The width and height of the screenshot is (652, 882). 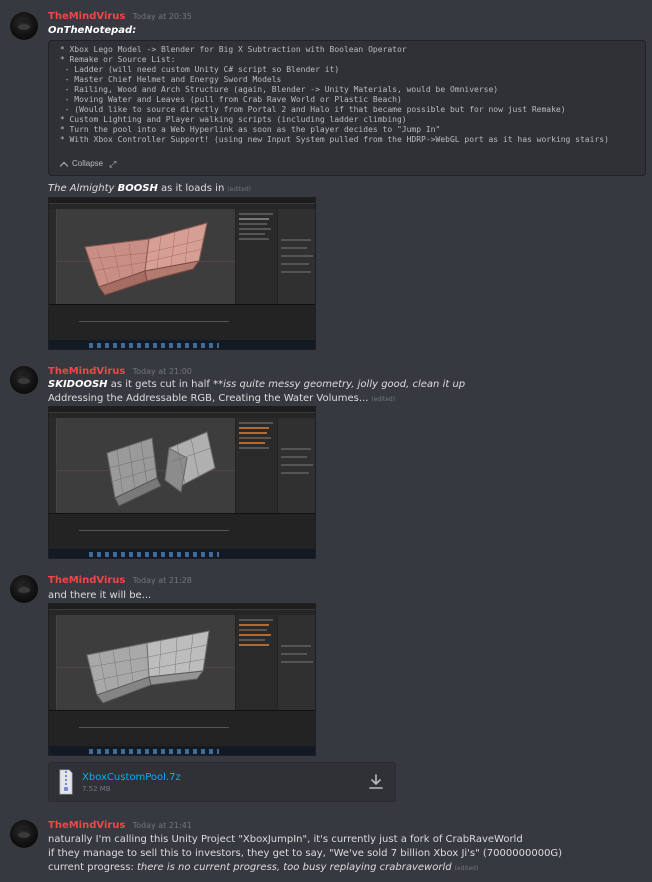 I want to click on message-text: current progress:, so click(x=92, y=867).